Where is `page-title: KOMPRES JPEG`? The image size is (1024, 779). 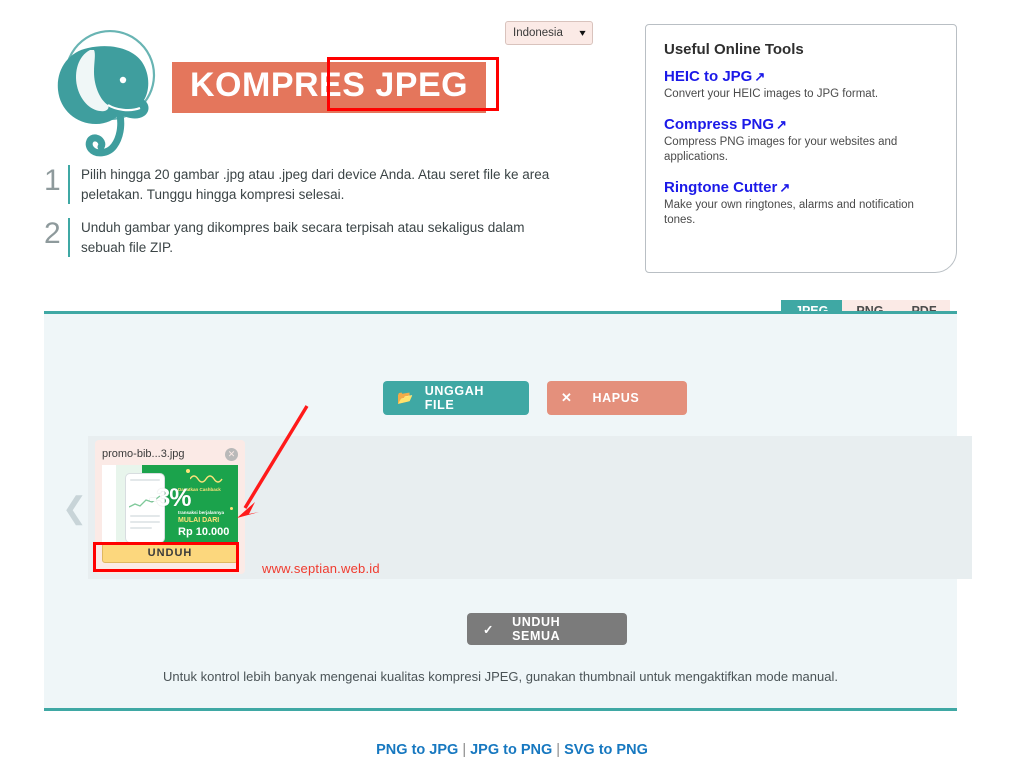
page-title: KOMPRES JPEG is located at coordinates (329, 87).